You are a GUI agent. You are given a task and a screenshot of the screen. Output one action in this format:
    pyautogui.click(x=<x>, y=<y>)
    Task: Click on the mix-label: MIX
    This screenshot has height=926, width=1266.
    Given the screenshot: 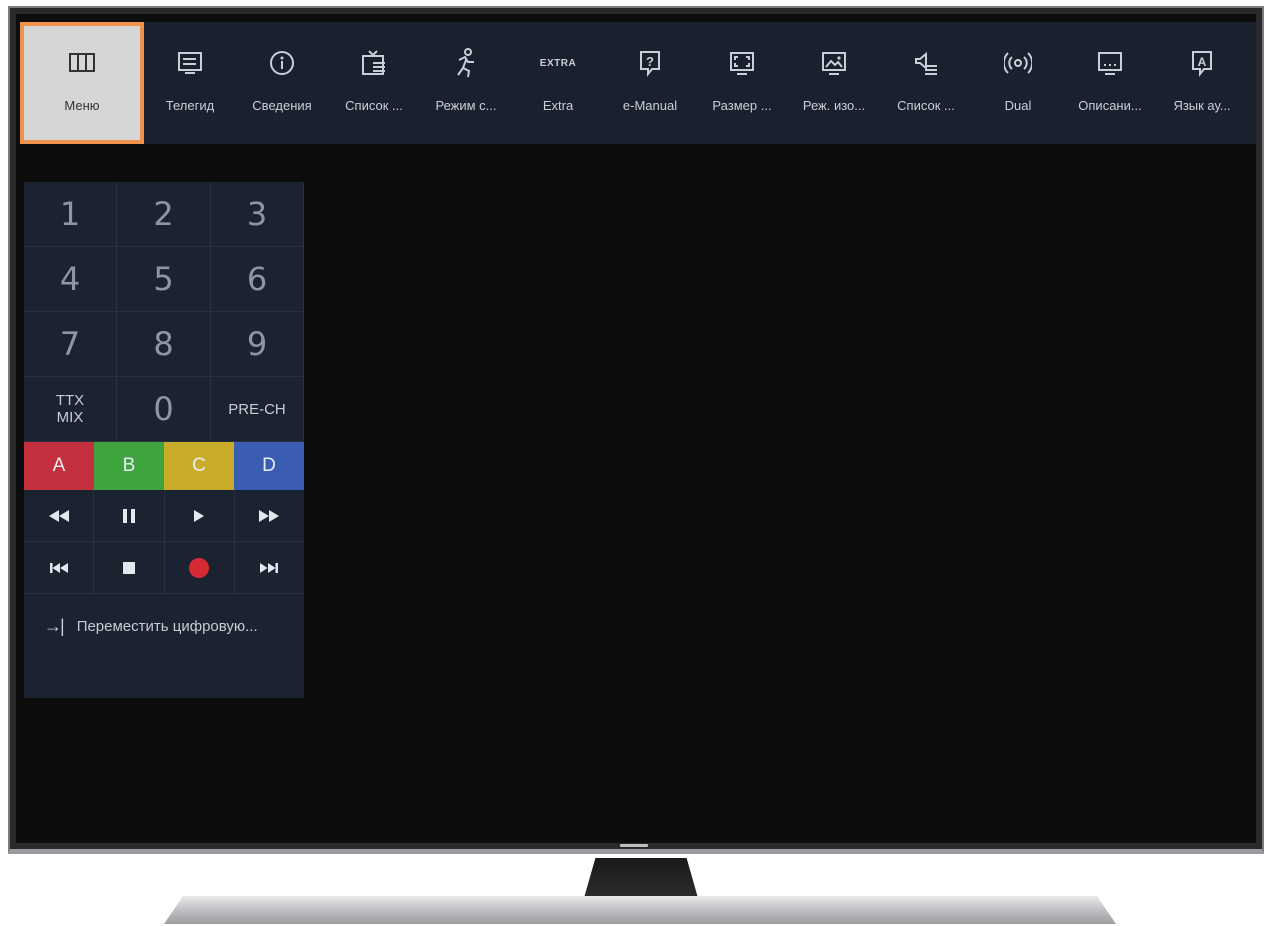 What is the action you would take?
    pyautogui.click(x=70, y=417)
    